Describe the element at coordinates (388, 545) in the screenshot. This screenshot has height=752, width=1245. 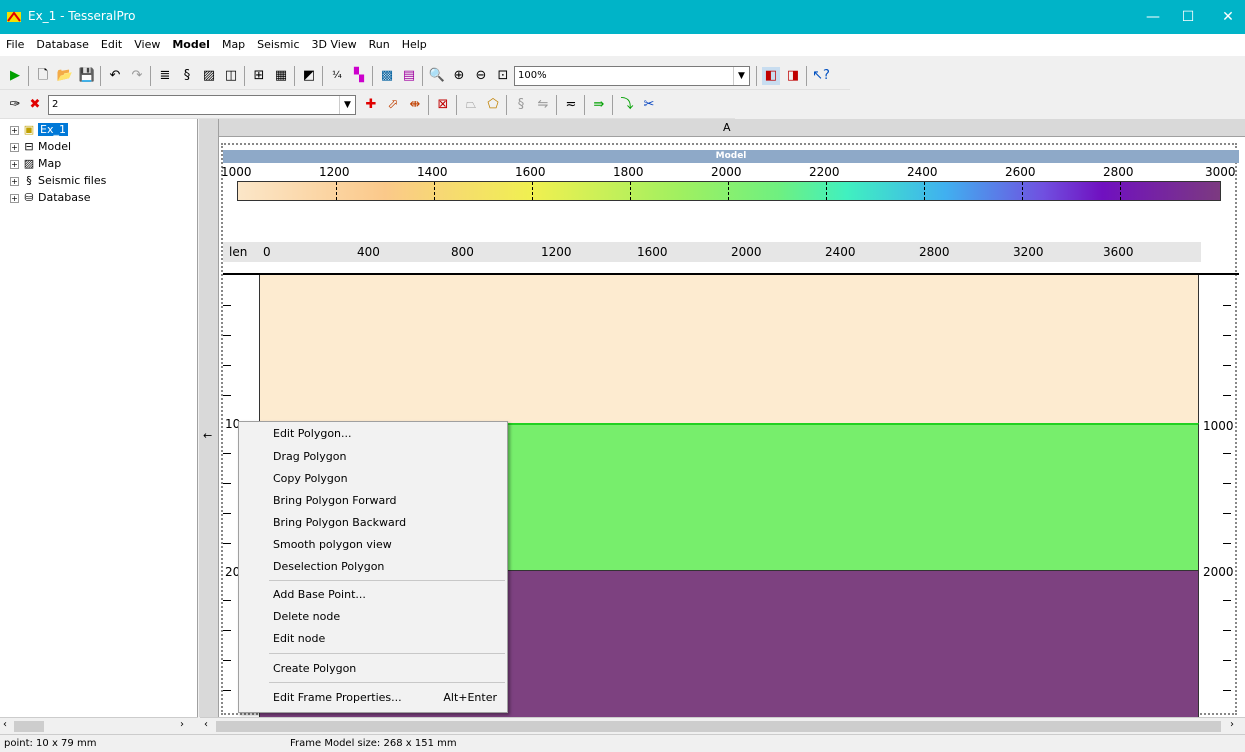
I see `menu-item-smooth-view: Smooth polygon view` at that location.